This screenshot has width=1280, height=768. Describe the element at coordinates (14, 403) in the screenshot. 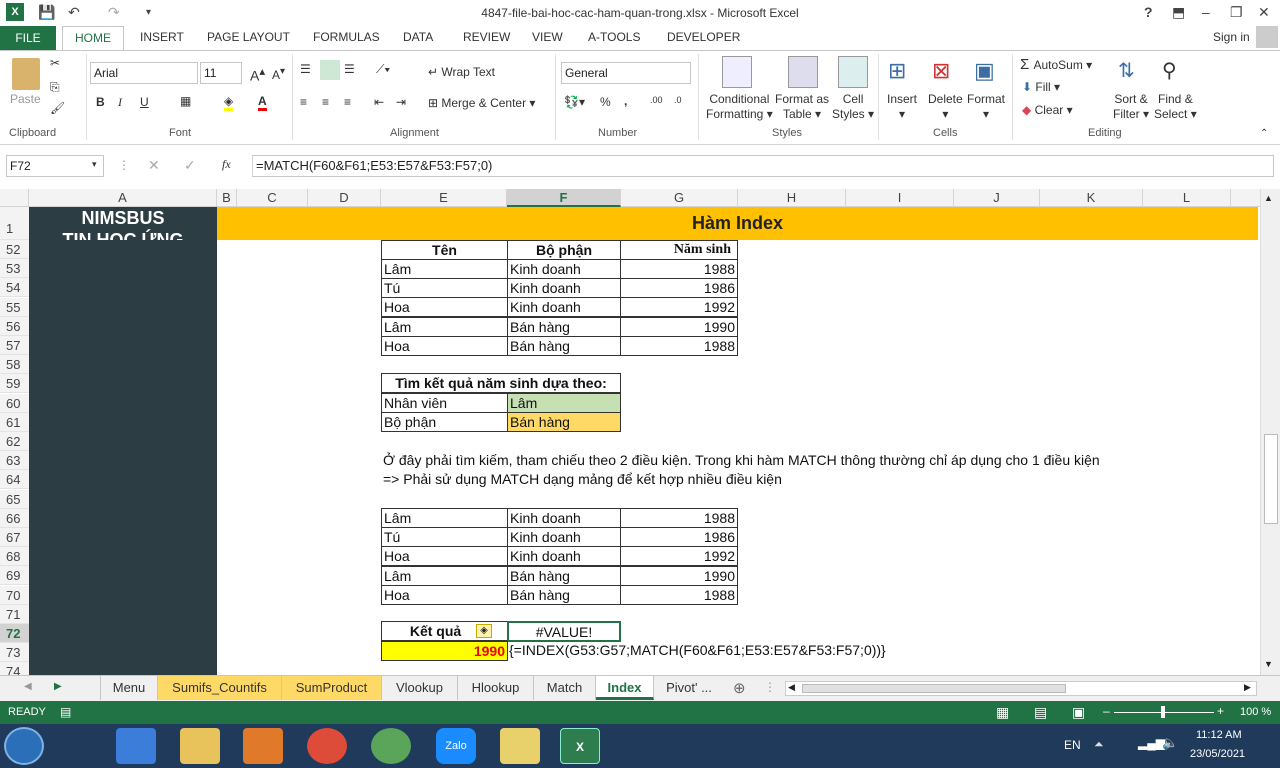

I see `row-header-60: 60` at that location.